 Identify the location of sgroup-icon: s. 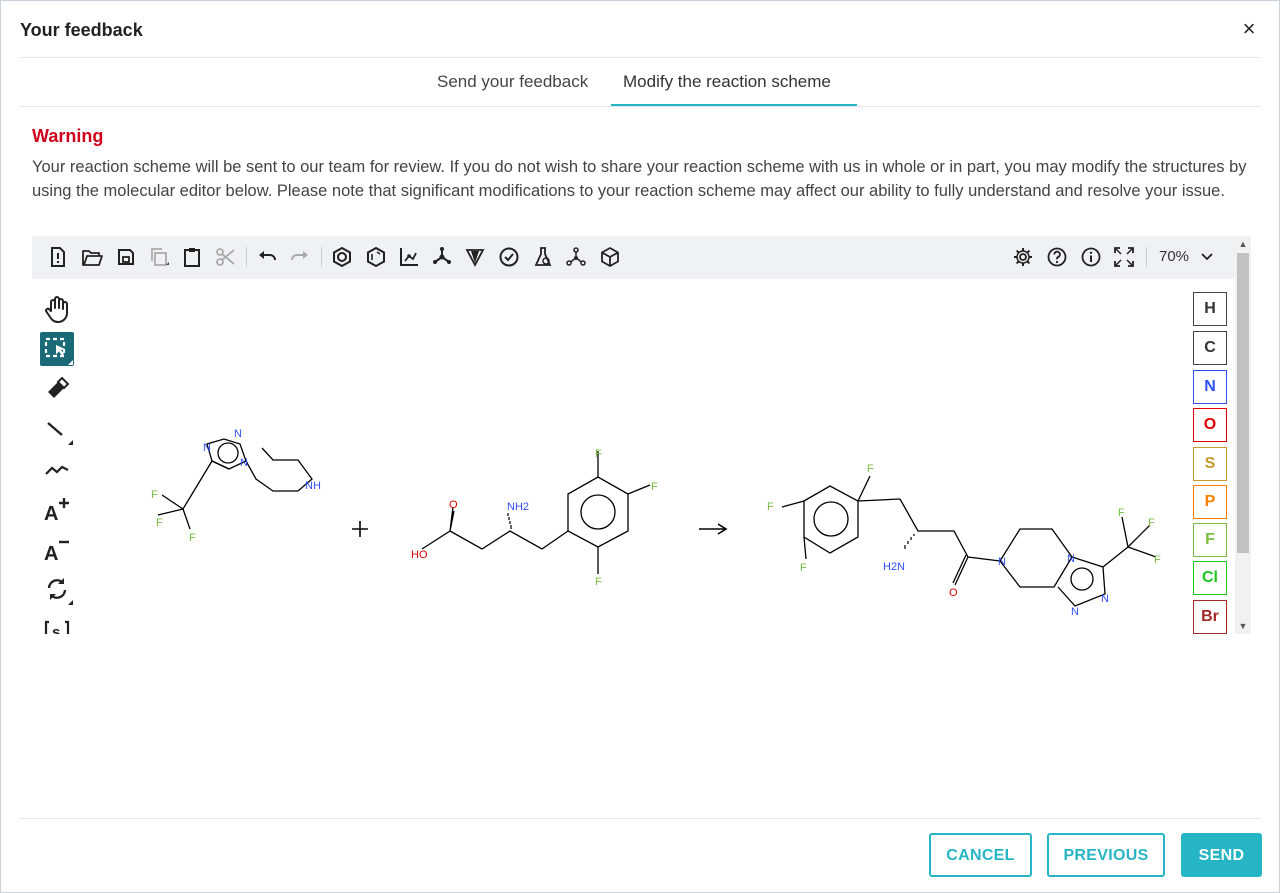
(57, 623).